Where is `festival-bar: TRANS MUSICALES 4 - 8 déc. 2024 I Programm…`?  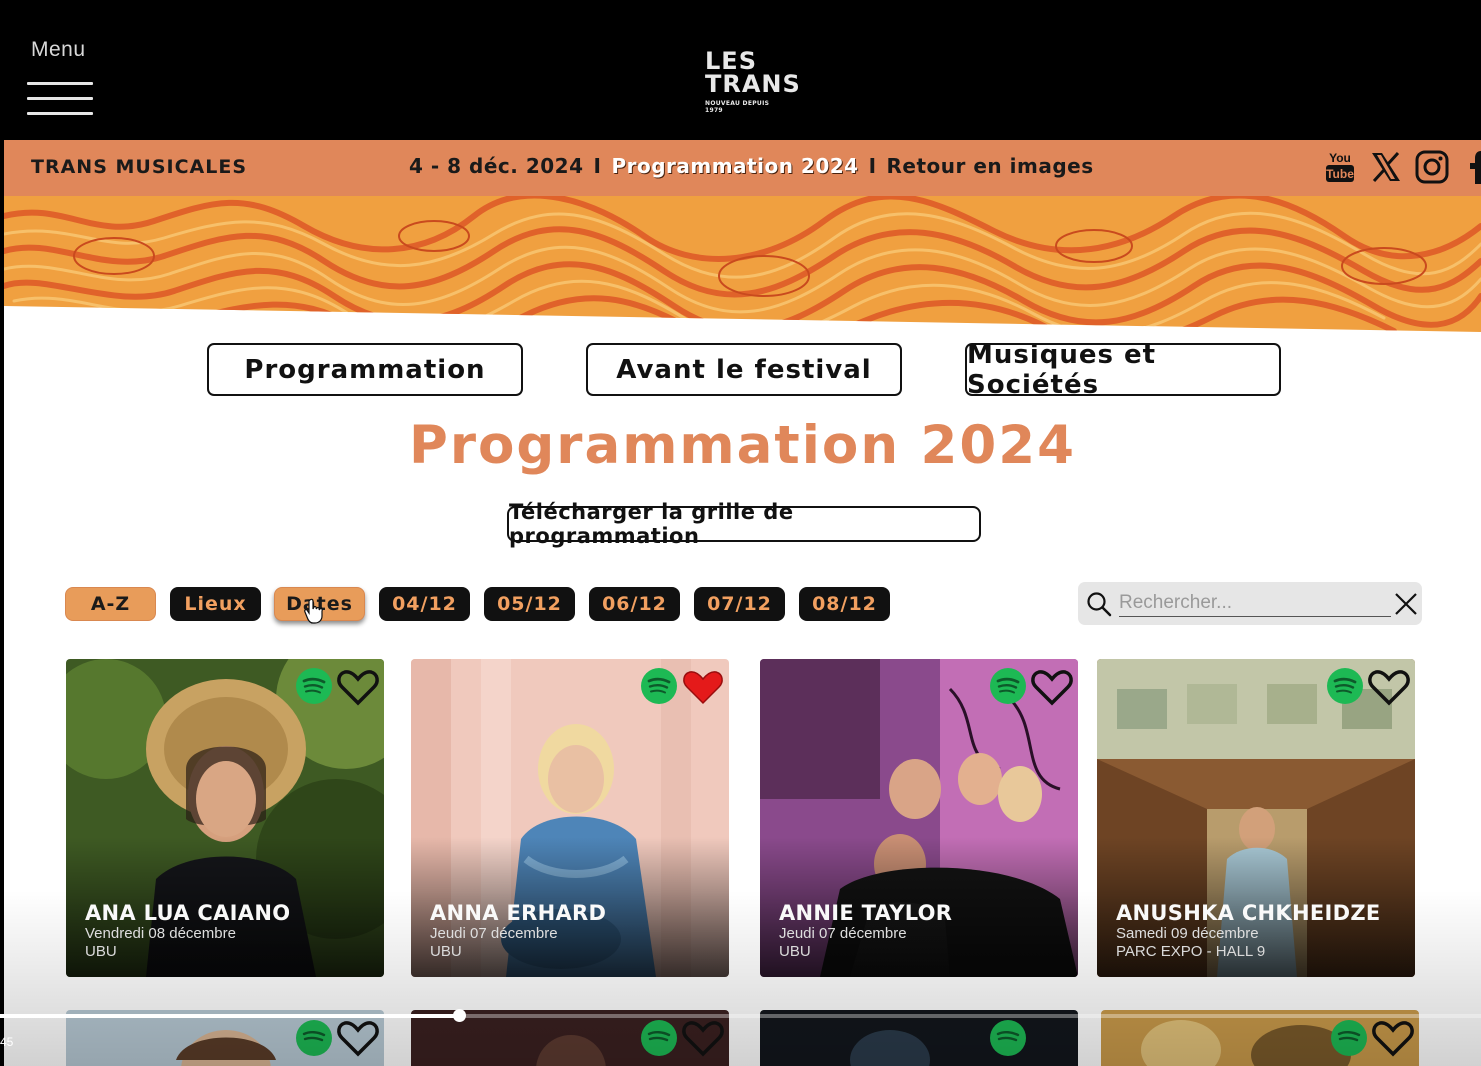
festival-bar: TRANS MUSICALES 4 - 8 déc. 2024 I Programm… is located at coordinates (742, 168).